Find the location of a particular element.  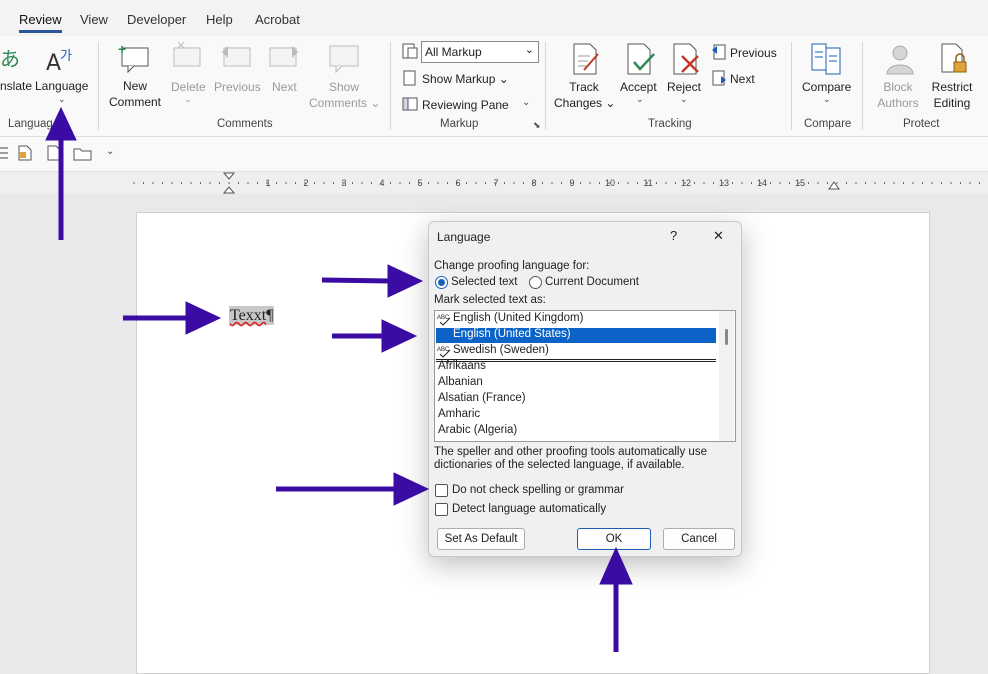

arrow-no-spell-check is located at coordinates (353, 489).